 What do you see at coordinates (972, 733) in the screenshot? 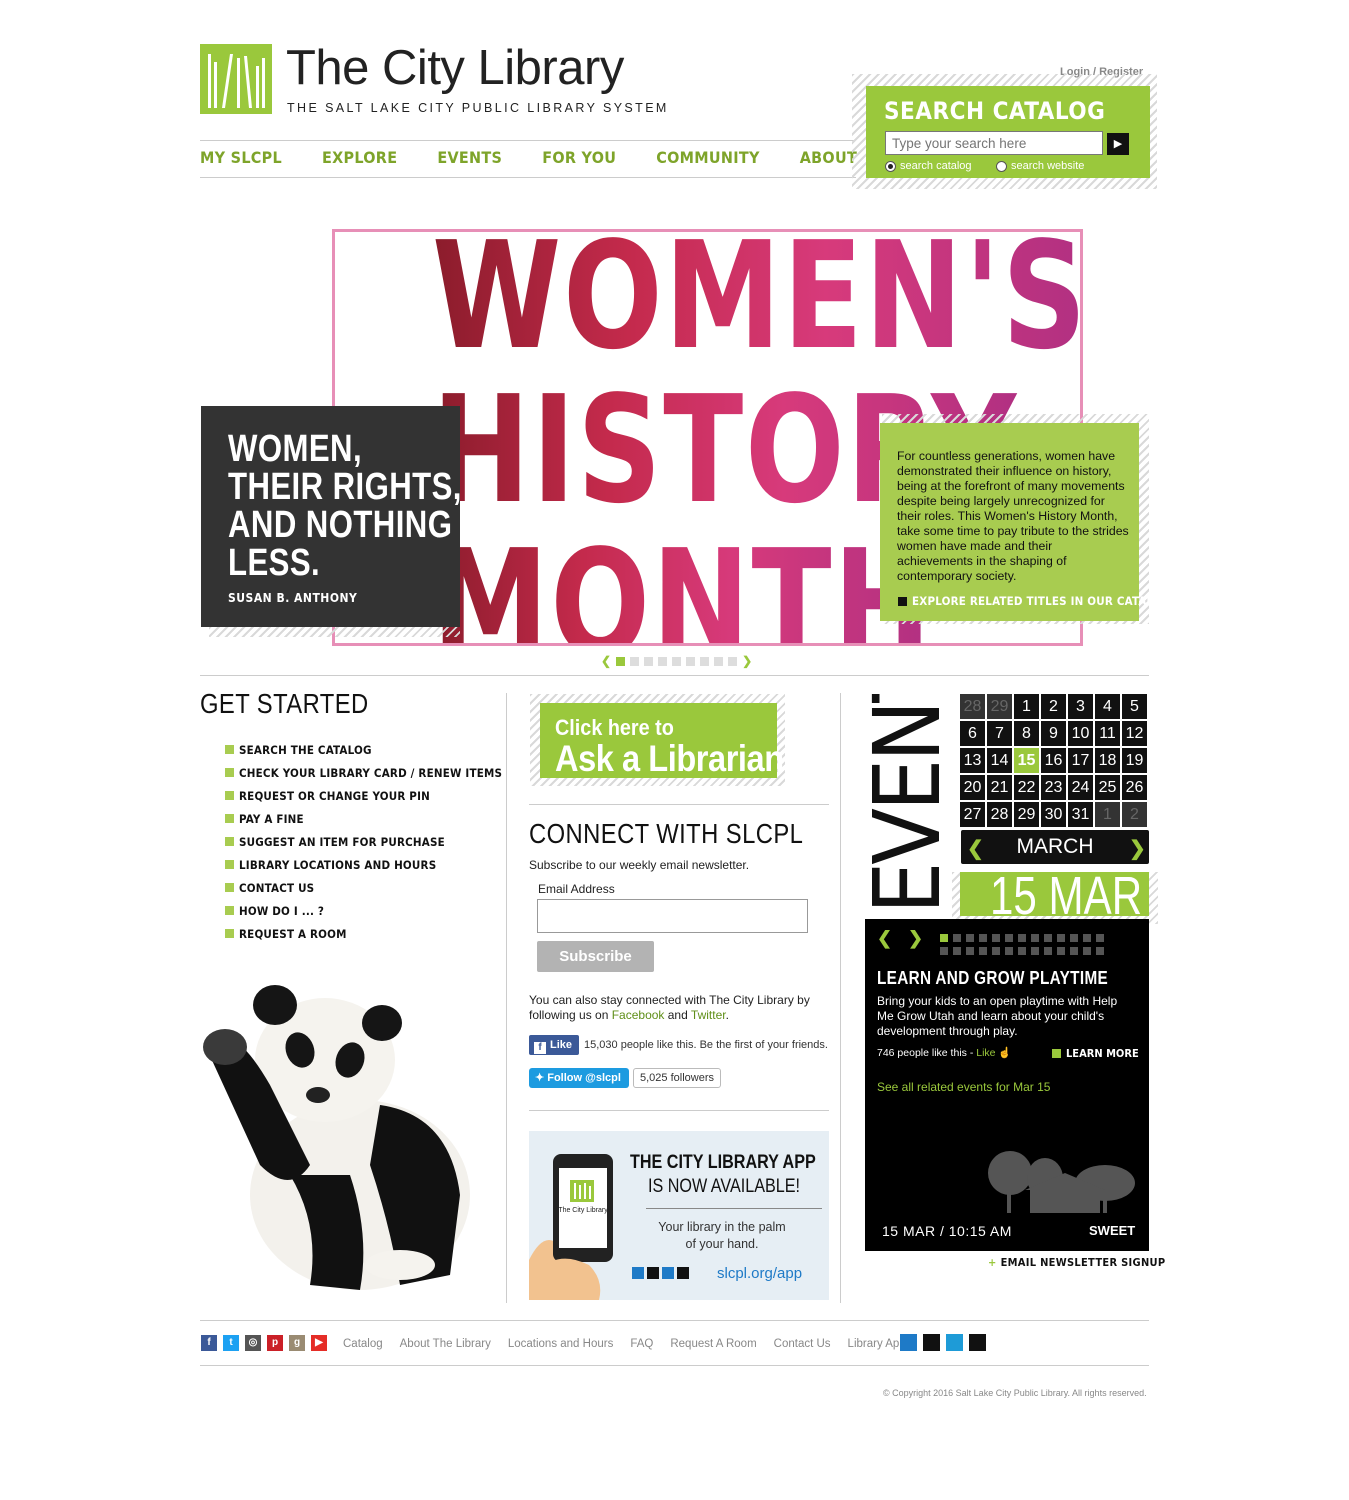
I see `calendar-day: 6` at bounding box center [972, 733].